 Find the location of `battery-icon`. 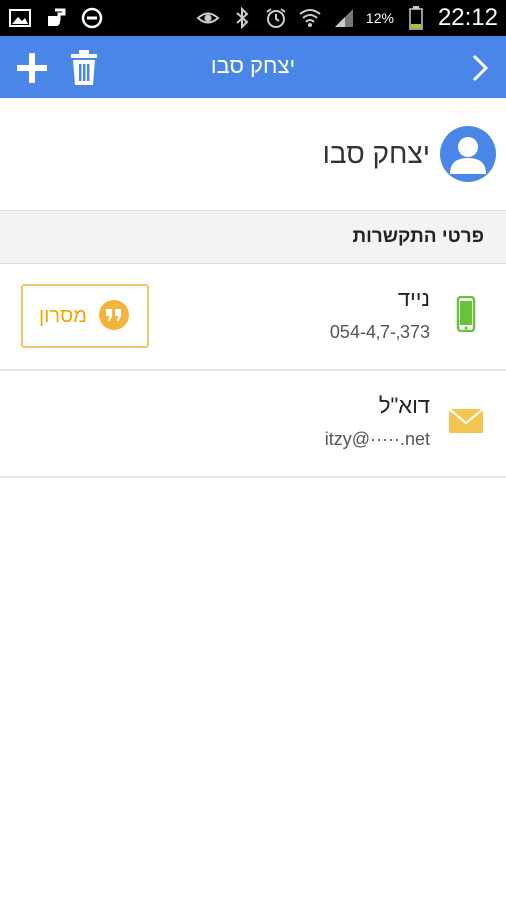

battery-icon is located at coordinates (416, 18).